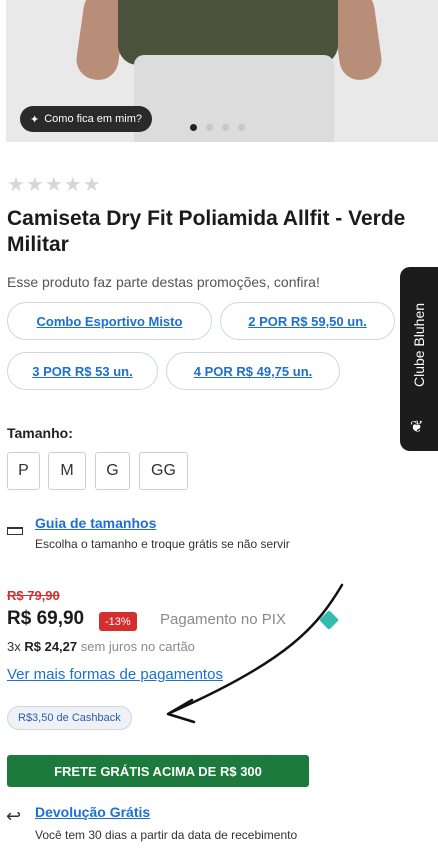 The image size is (438, 863). Describe the element at coordinates (14, 816) in the screenshot. I see `return-arrow-icon: ↩` at that location.